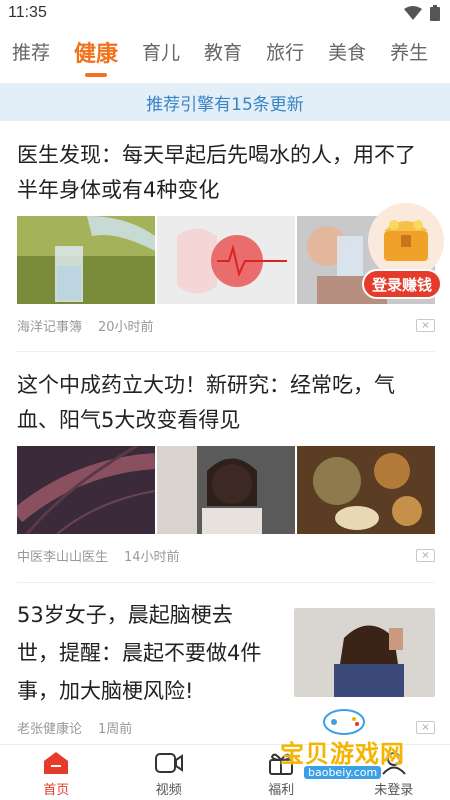 This screenshot has width=450, height=800. I want to click on tab-health: 健康, so click(96, 55).